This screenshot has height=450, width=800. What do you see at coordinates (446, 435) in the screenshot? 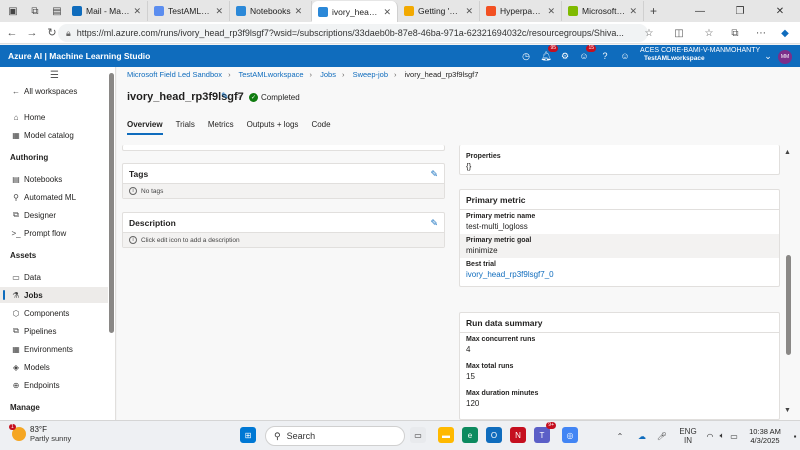
I see `file-explorer-icon: ▬` at bounding box center [446, 435].